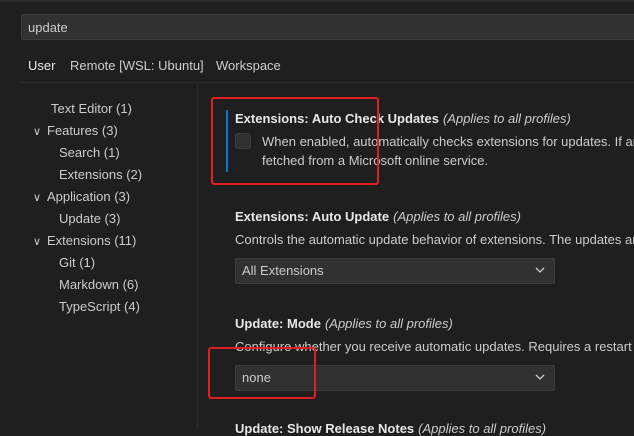 The height and width of the screenshot is (436, 634). I want to click on toc-item-application: ∨ Application (3), so click(81, 197).